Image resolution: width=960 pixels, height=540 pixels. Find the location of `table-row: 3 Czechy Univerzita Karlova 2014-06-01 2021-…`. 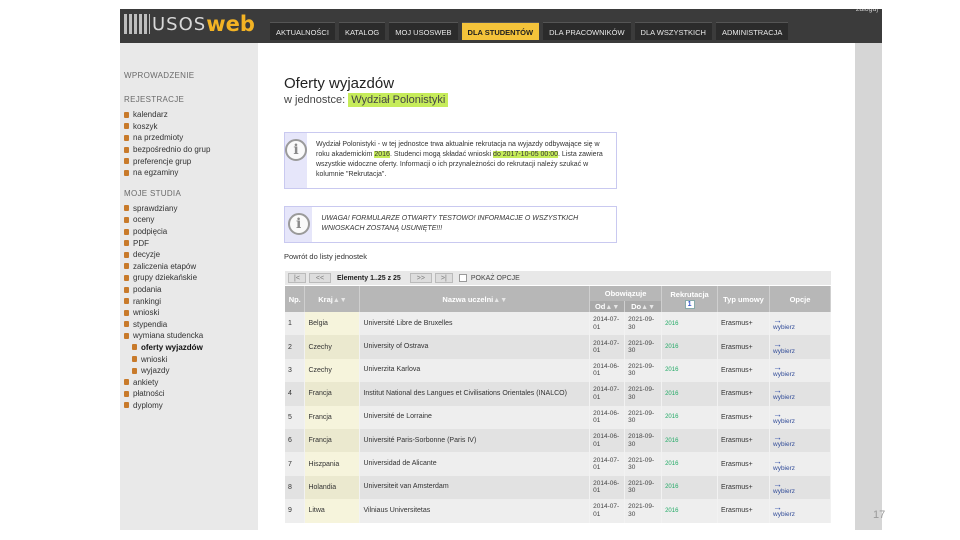

table-row: 3 Czechy Univerzita Karlova 2014-06-01 2021-… is located at coordinates (558, 370).